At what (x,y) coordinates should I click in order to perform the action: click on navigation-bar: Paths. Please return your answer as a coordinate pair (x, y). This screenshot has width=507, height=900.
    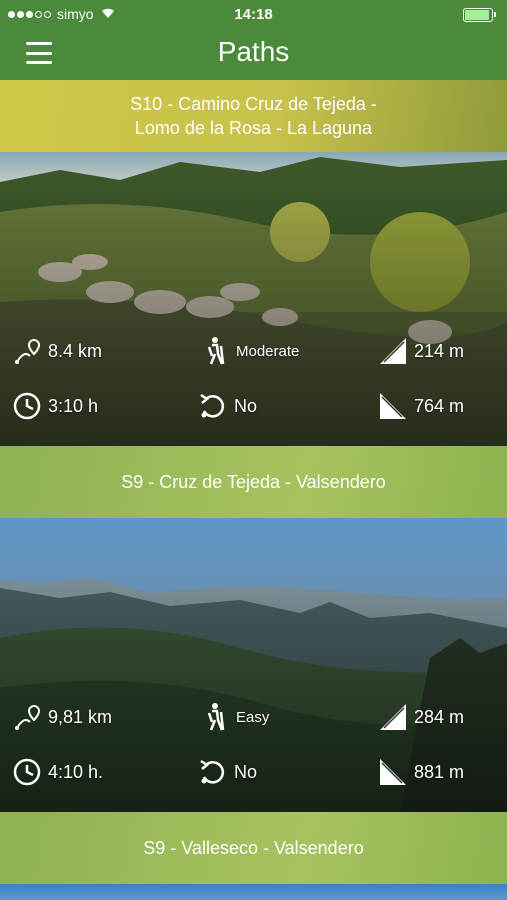
    Looking at the image, I should click on (253, 54).